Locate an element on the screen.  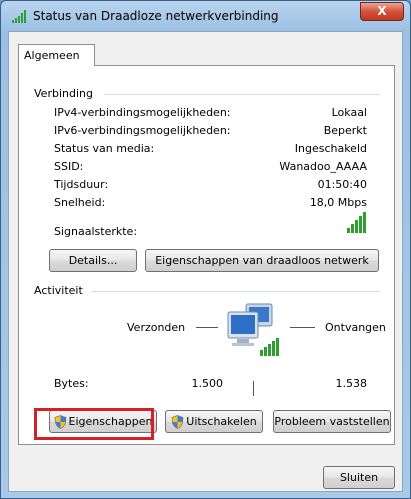
ipv6-value: Beperkt is located at coordinates (345, 130).